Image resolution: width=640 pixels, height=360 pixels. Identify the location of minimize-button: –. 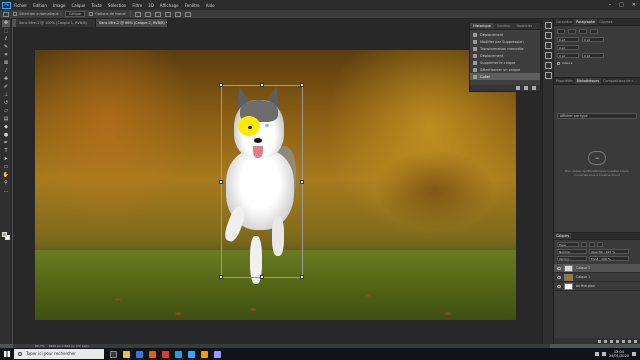
(610, 5).